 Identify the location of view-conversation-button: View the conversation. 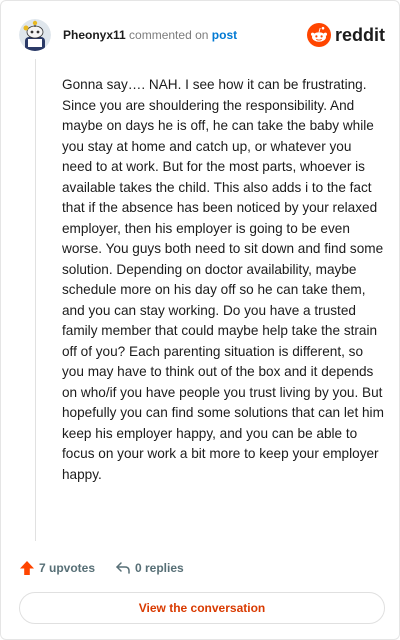
(202, 608).